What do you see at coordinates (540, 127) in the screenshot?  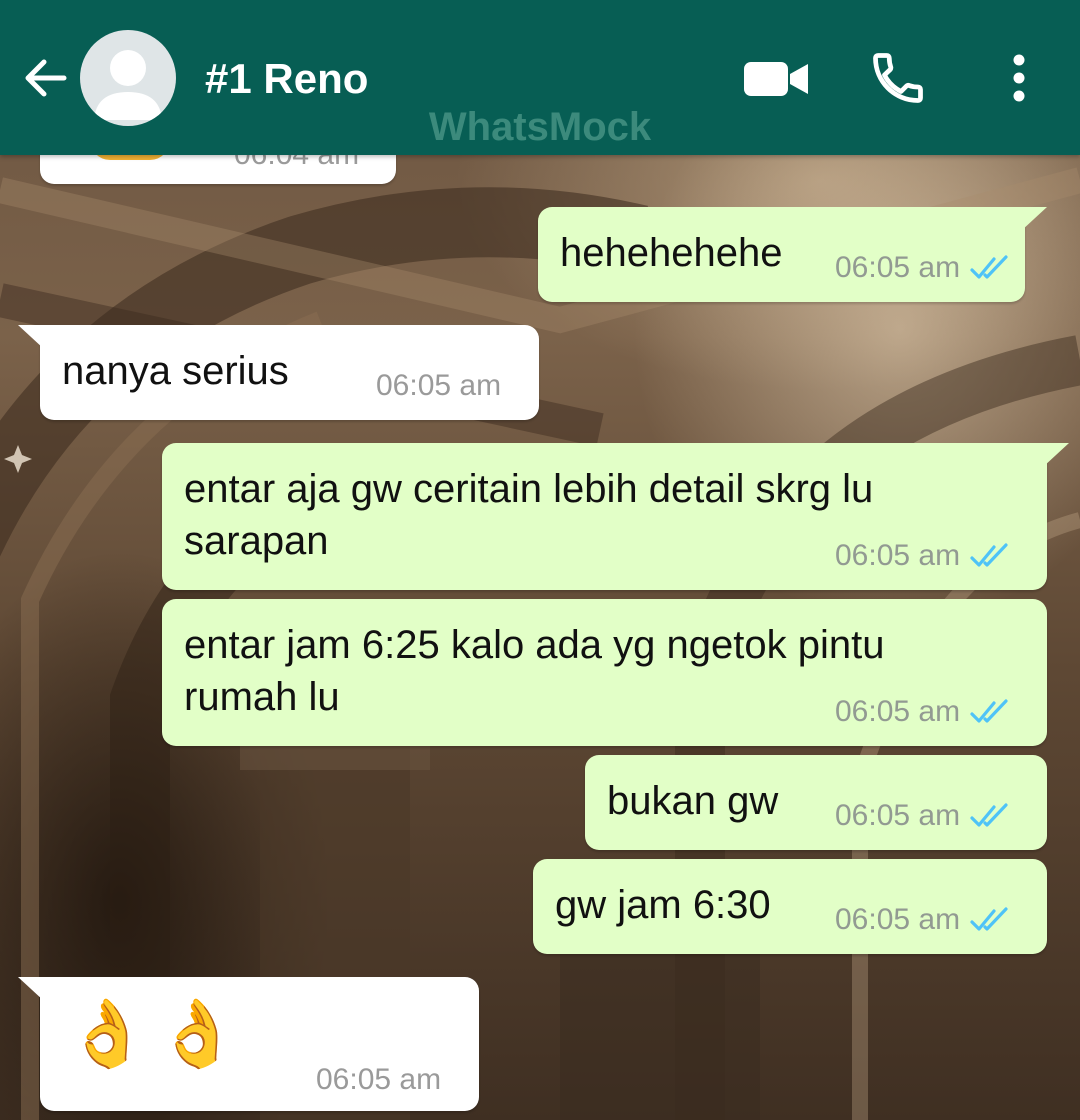 I see `watermark-text: WhatsMock` at bounding box center [540, 127].